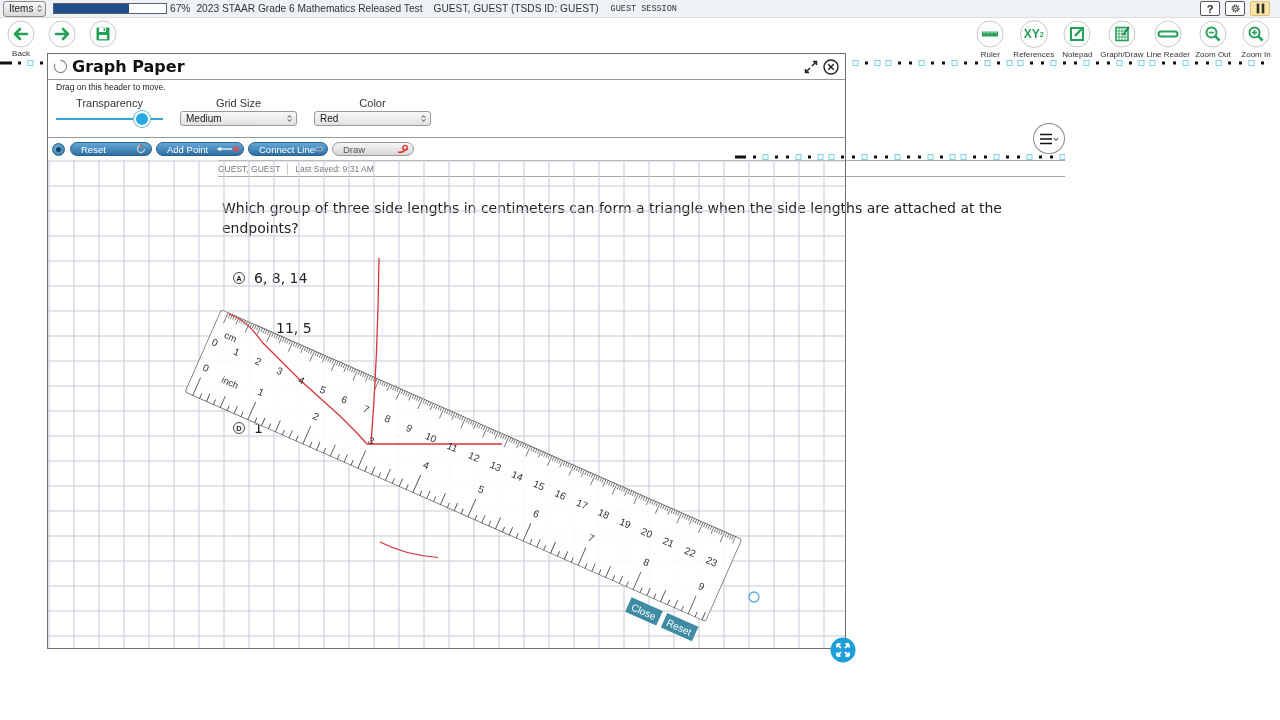 This screenshot has width=1280, height=720. I want to click on formula-symbol: XY$^{2}$, so click(1033, 34).